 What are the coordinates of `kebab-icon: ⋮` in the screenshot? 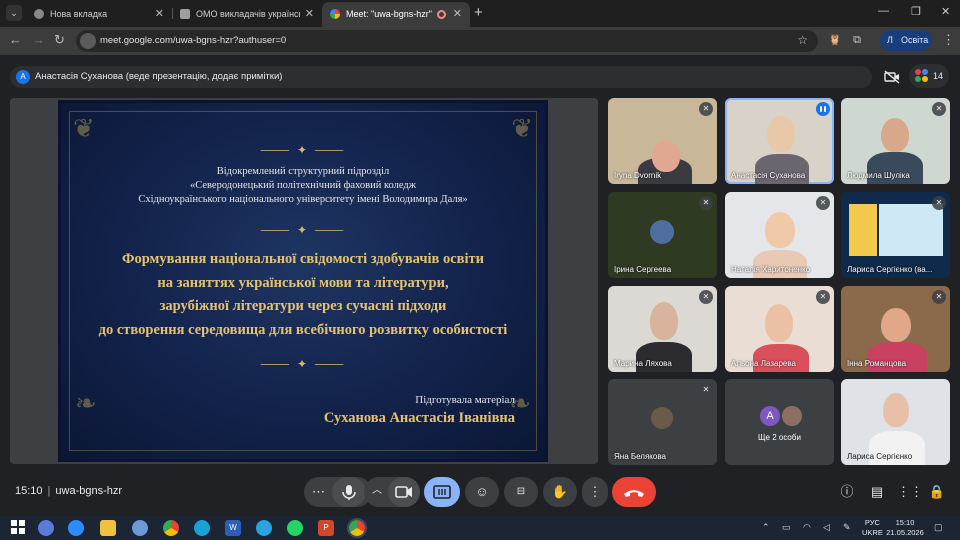 It's located at (948, 40).